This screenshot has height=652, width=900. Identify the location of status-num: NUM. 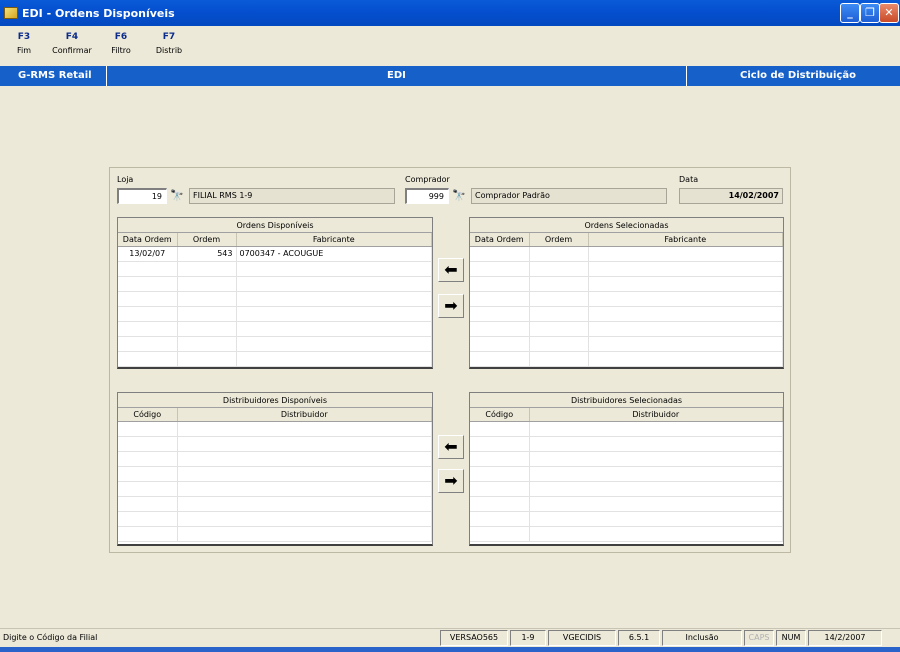
(791, 638).